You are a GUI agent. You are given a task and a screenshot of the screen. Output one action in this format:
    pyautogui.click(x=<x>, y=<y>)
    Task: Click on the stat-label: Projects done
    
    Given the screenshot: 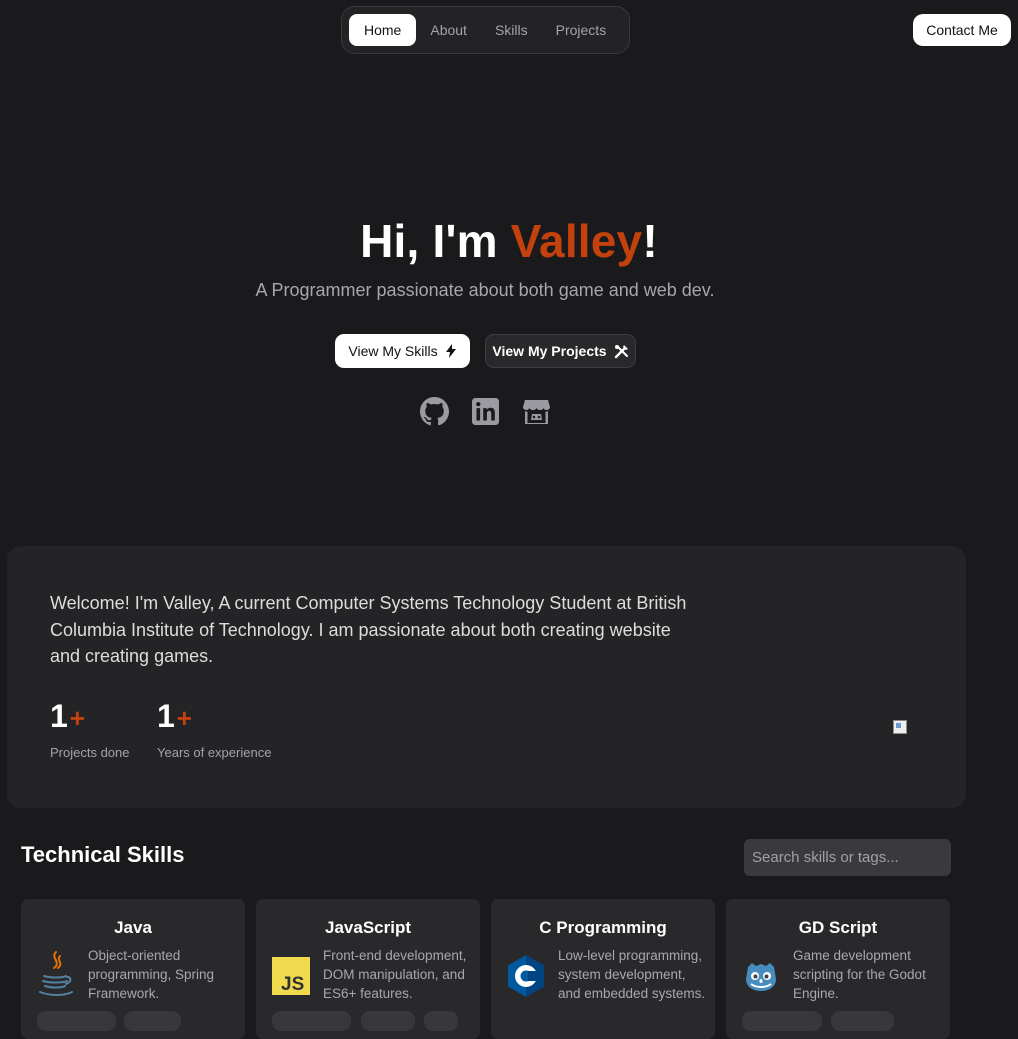 What is the action you would take?
    pyautogui.click(x=90, y=752)
    